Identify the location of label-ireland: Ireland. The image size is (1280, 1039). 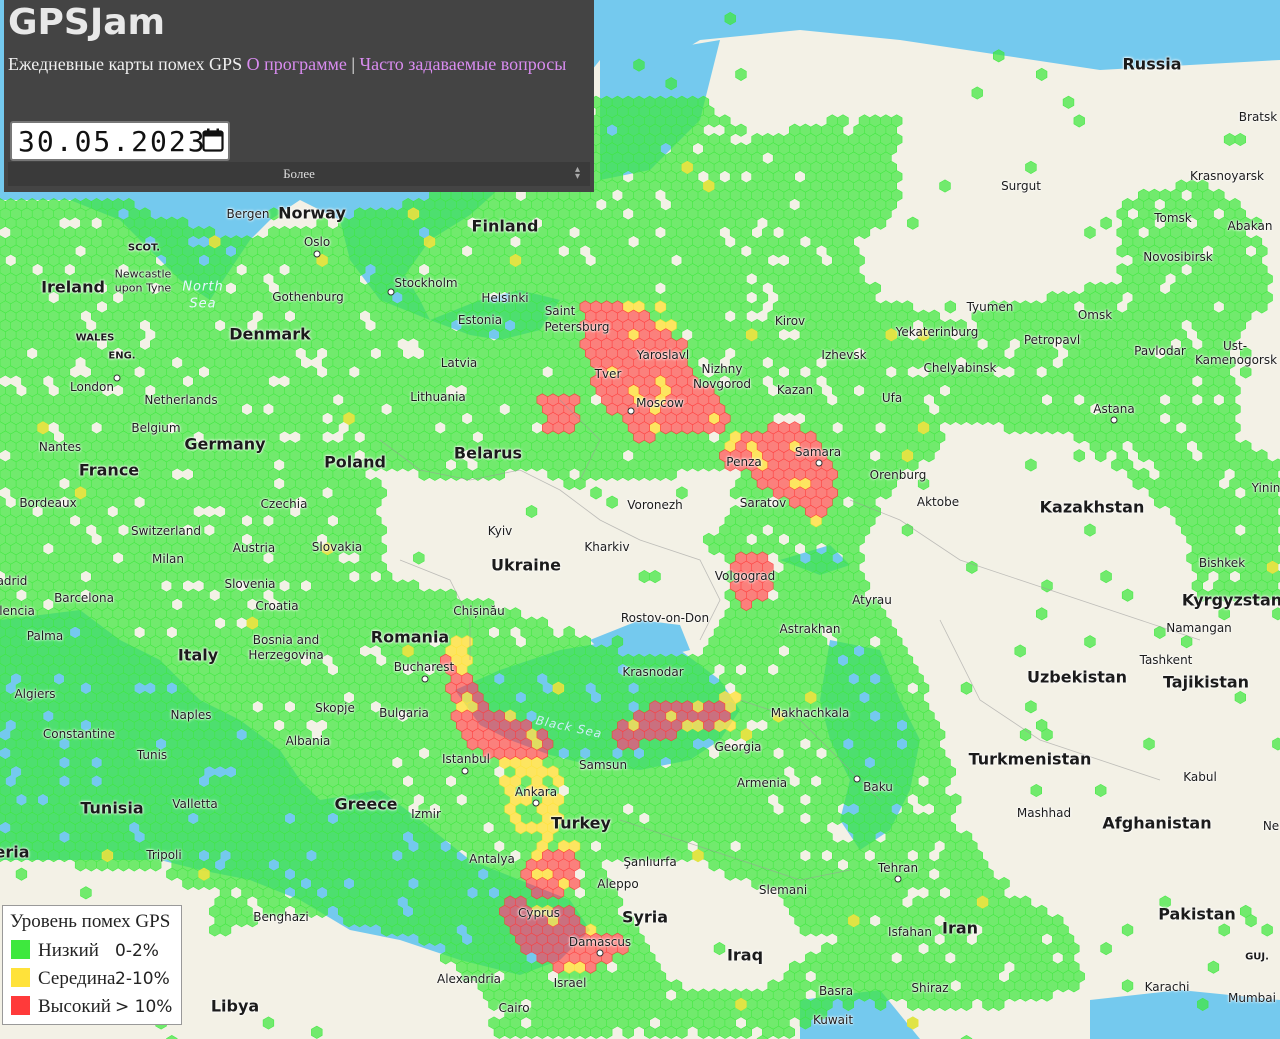
(73, 287).